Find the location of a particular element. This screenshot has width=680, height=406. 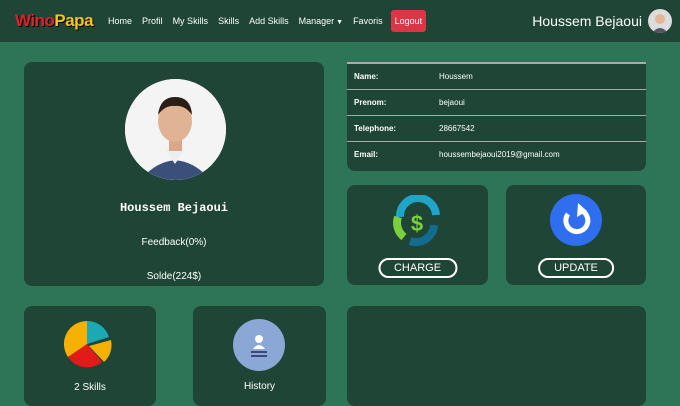

history-label: History is located at coordinates (259, 386).